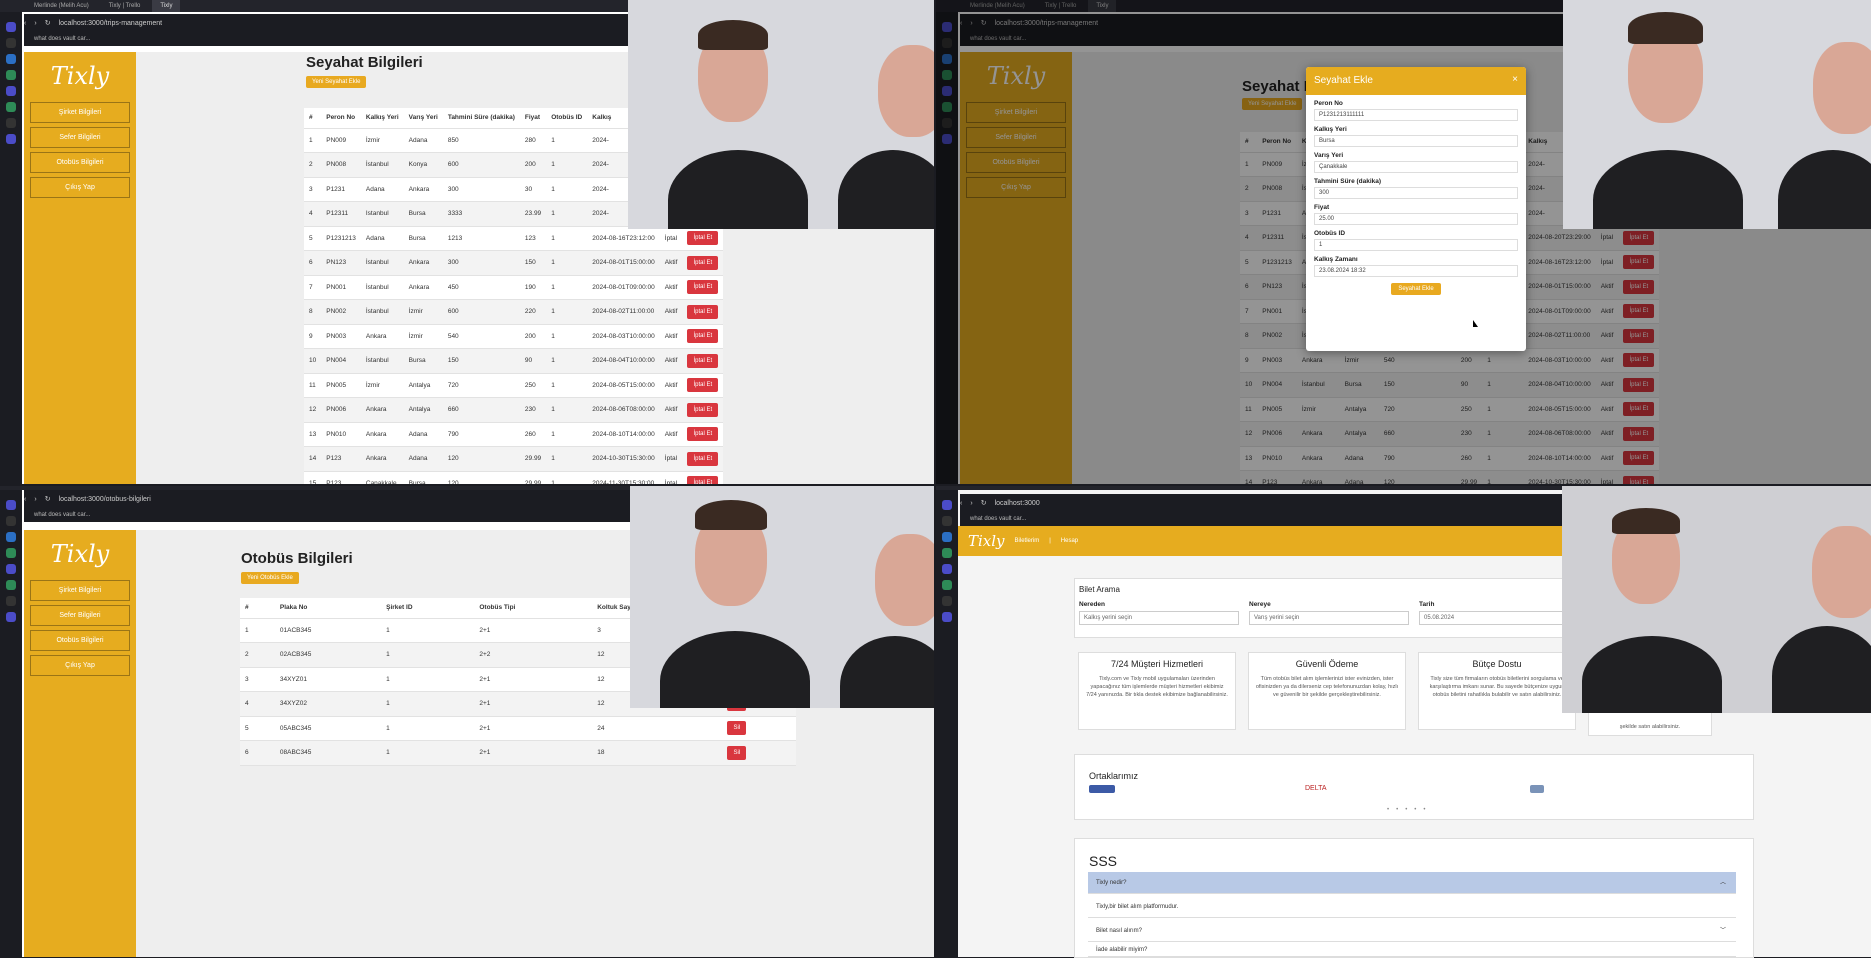 This screenshot has height=958, width=1871. Describe the element at coordinates (1027, 541) in the screenshot. I see `nav-my-tickets: Biletlerim` at that location.